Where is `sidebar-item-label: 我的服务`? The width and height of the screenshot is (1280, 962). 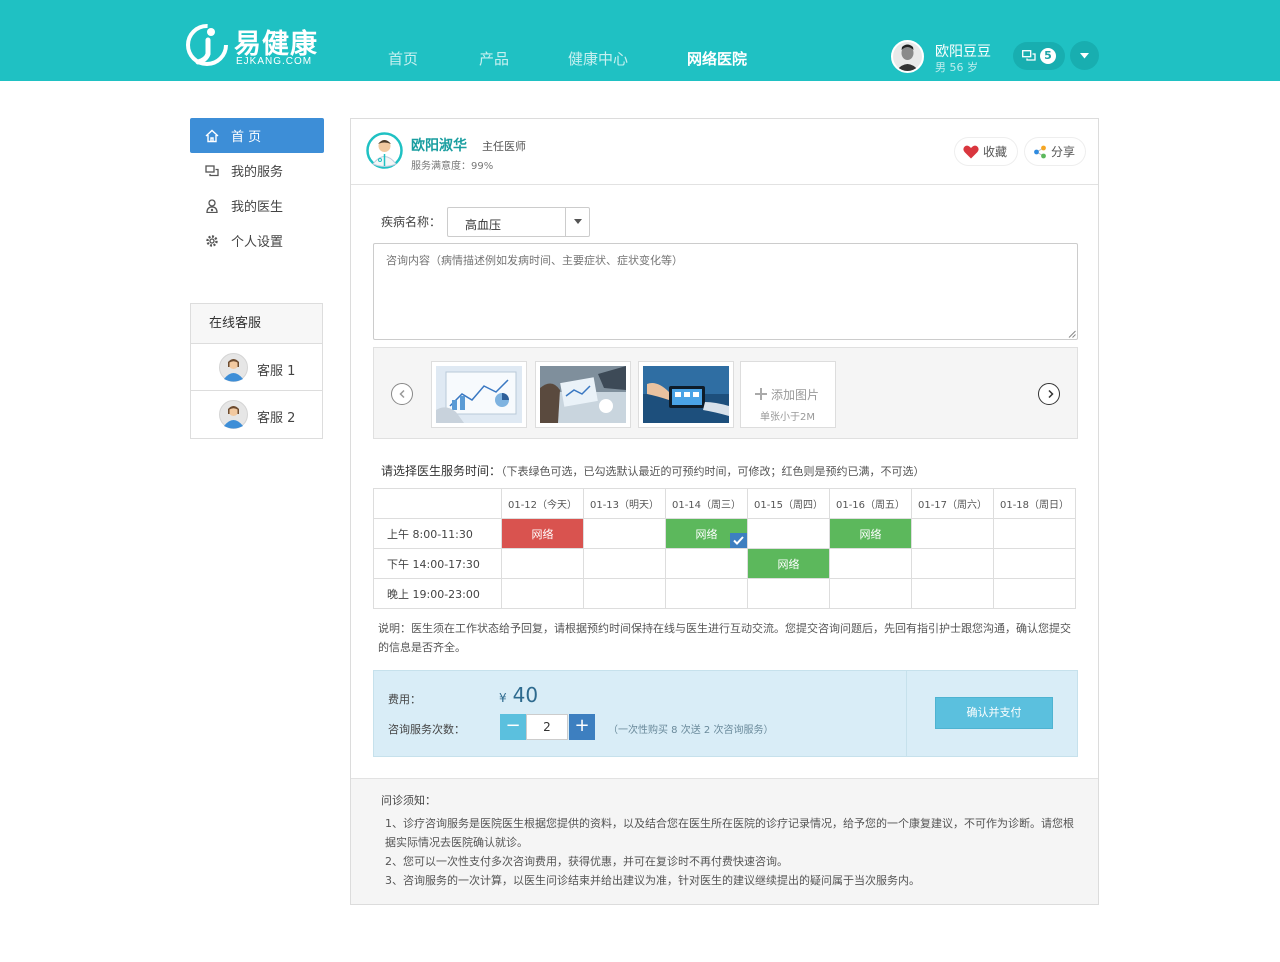 sidebar-item-label: 我的服务 is located at coordinates (257, 172).